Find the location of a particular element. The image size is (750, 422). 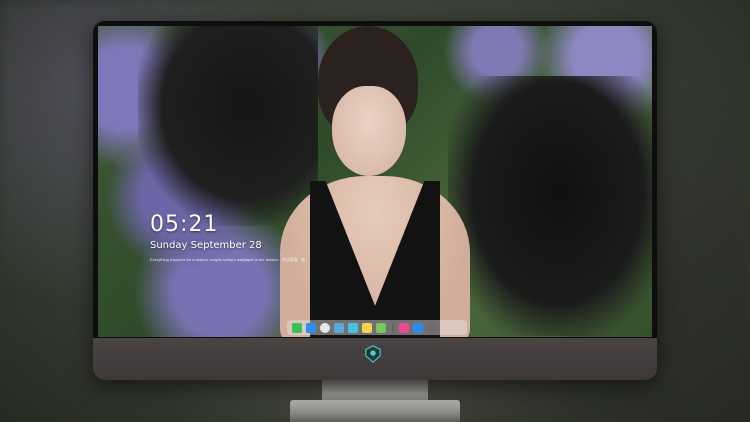

monitor-chin is located at coordinates (375, 359).